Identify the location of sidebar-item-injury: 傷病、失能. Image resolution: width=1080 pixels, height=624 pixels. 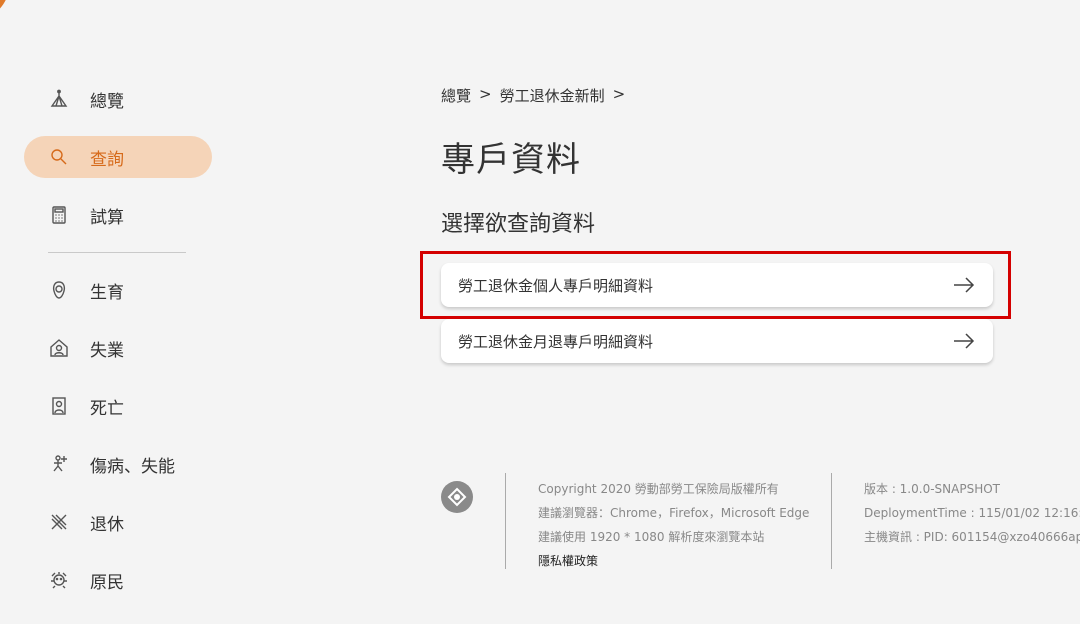
(118, 464).